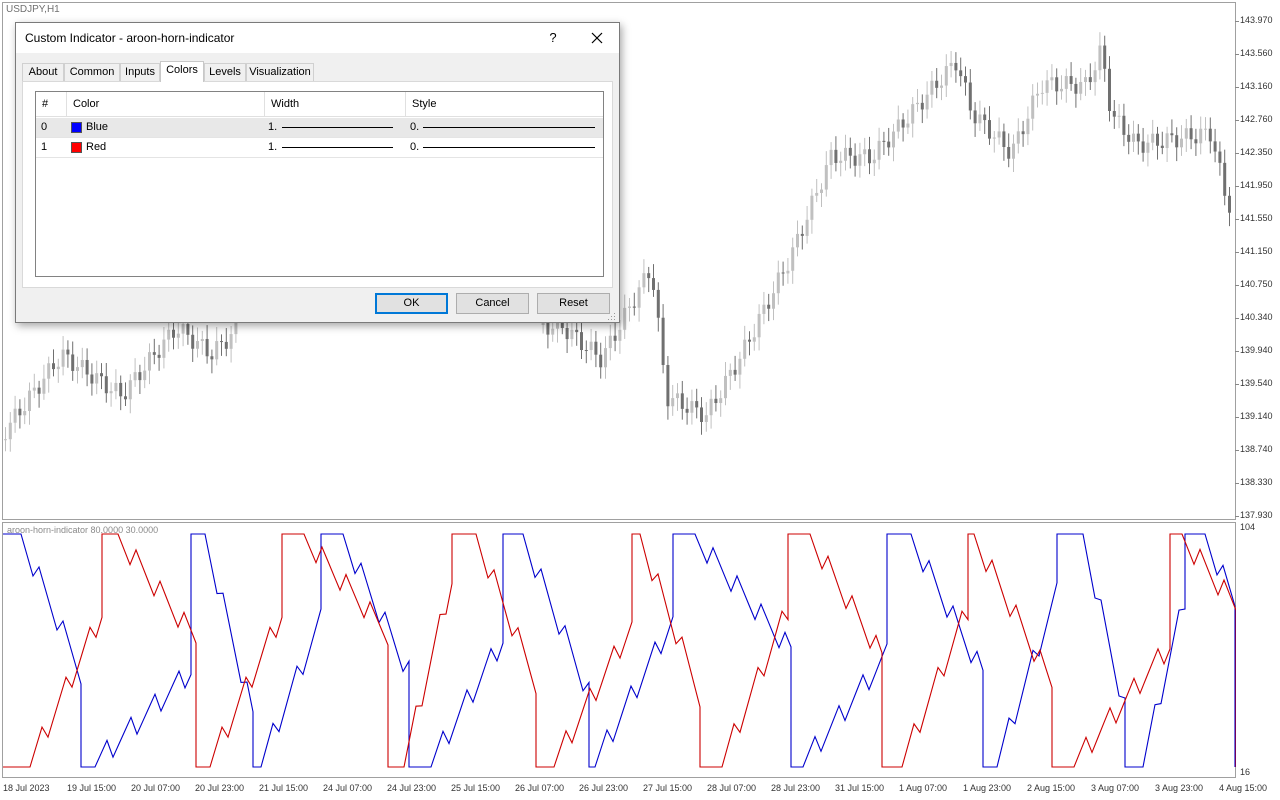 The width and height of the screenshot is (1280, 800). What do you see at coordinates (540, 788) in the screenshot?
I see `time-label: 26 Jul 07:00` at bounding box center [540, 788].